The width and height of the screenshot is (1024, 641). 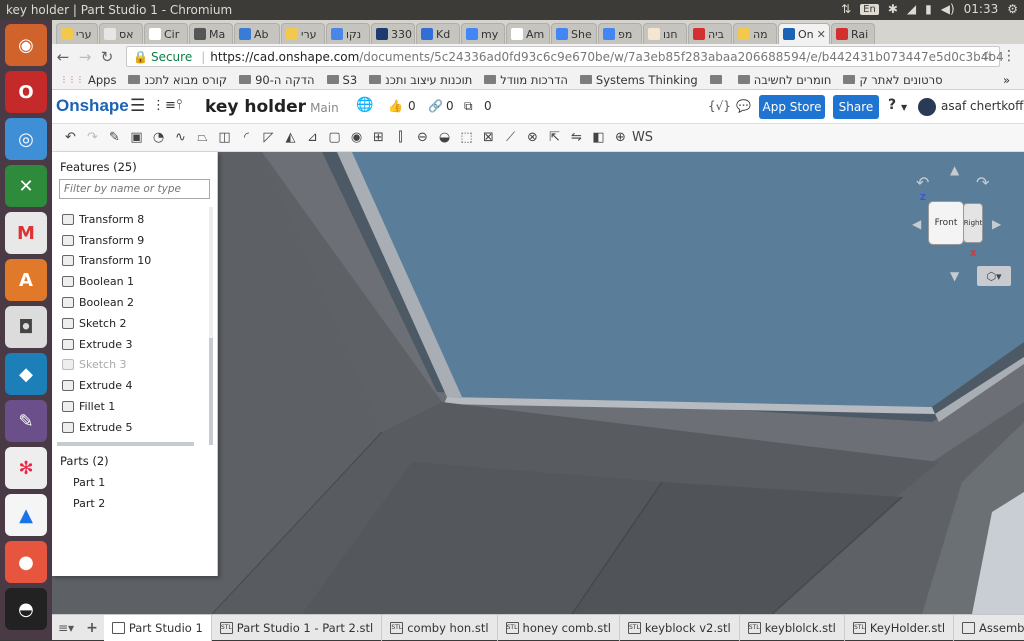 What do you see at coordinates (982, 106) in the screenshot?
I see `user-name: asaf chertkoff` at bounding box center [982, 106].